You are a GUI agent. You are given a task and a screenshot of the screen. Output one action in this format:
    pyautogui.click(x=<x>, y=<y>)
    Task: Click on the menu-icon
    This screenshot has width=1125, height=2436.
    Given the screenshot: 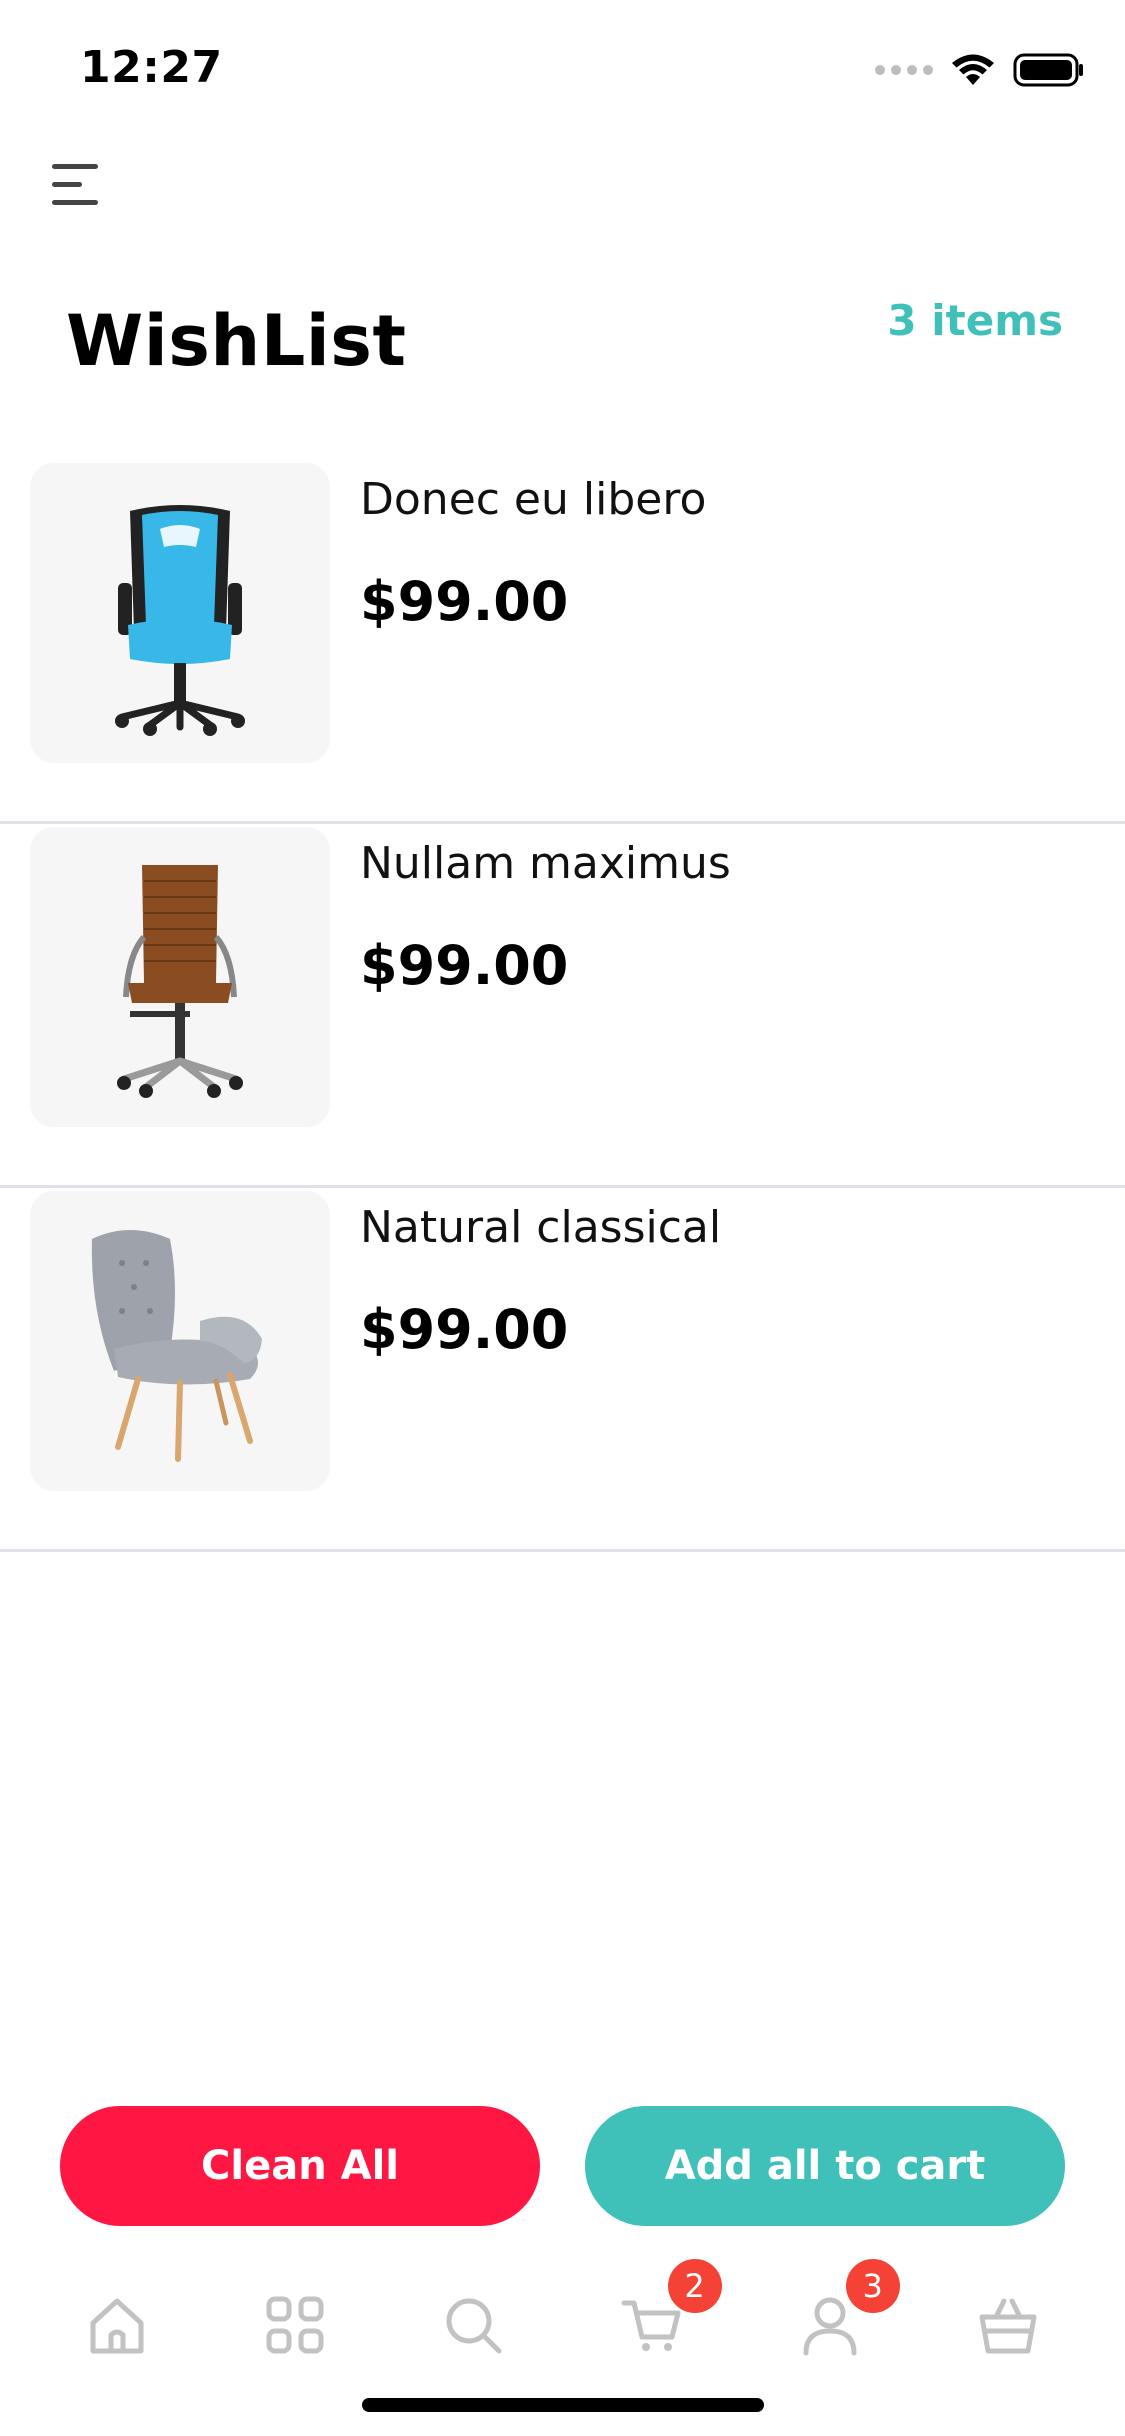 What is the action you would take?
    pyautogui.click(x=78, y=184)
    